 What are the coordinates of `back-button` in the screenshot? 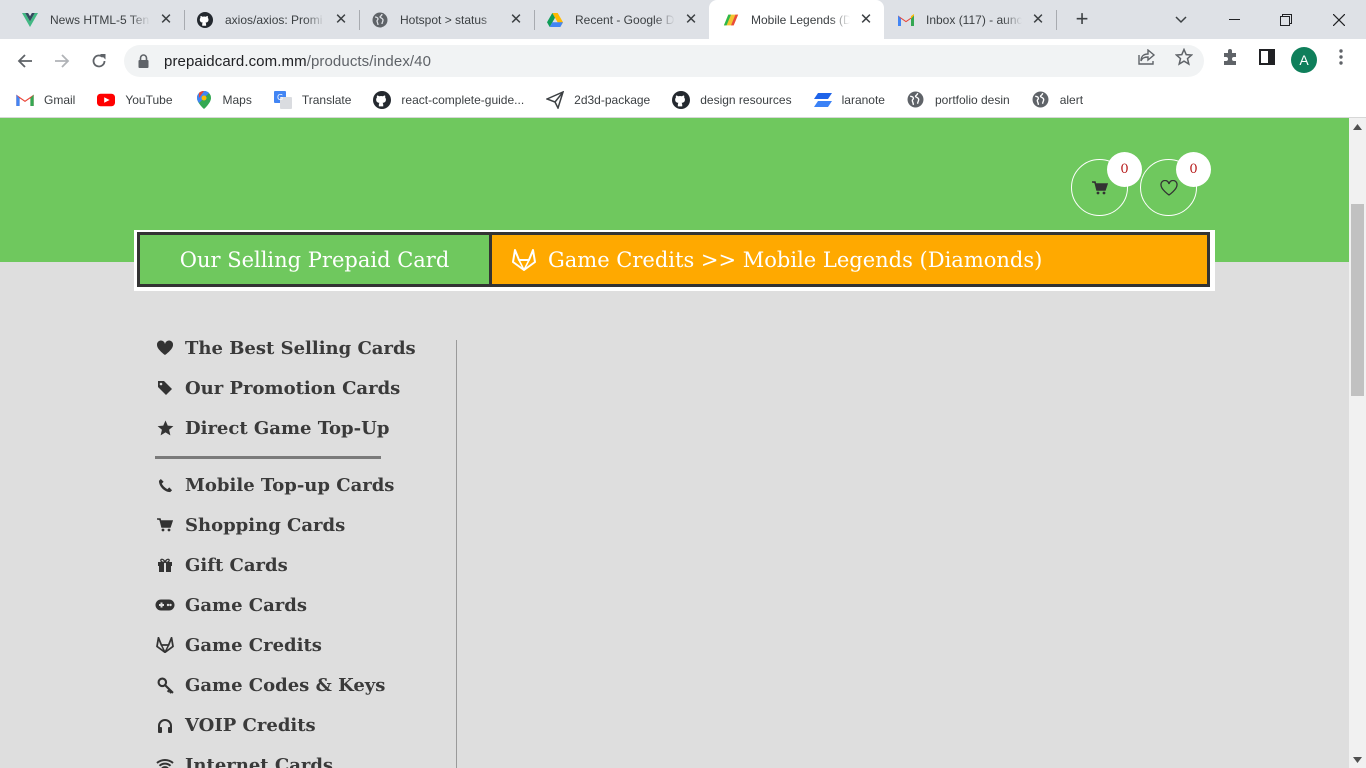 It's located at (25, 61).